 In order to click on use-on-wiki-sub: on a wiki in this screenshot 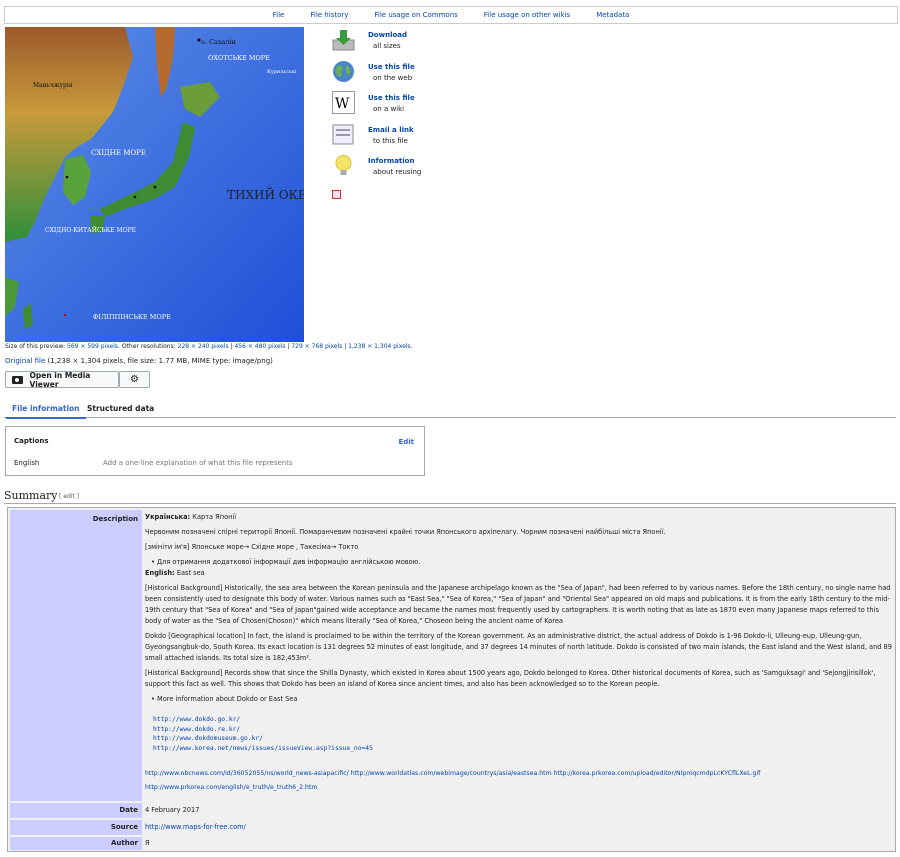, I will do `click(389, 109)`.